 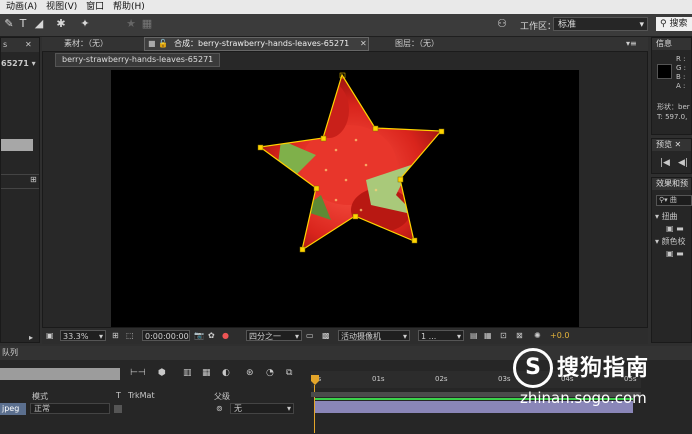 I want to click on transparency-grid-icon: ▩, so click(x=326, y=335).